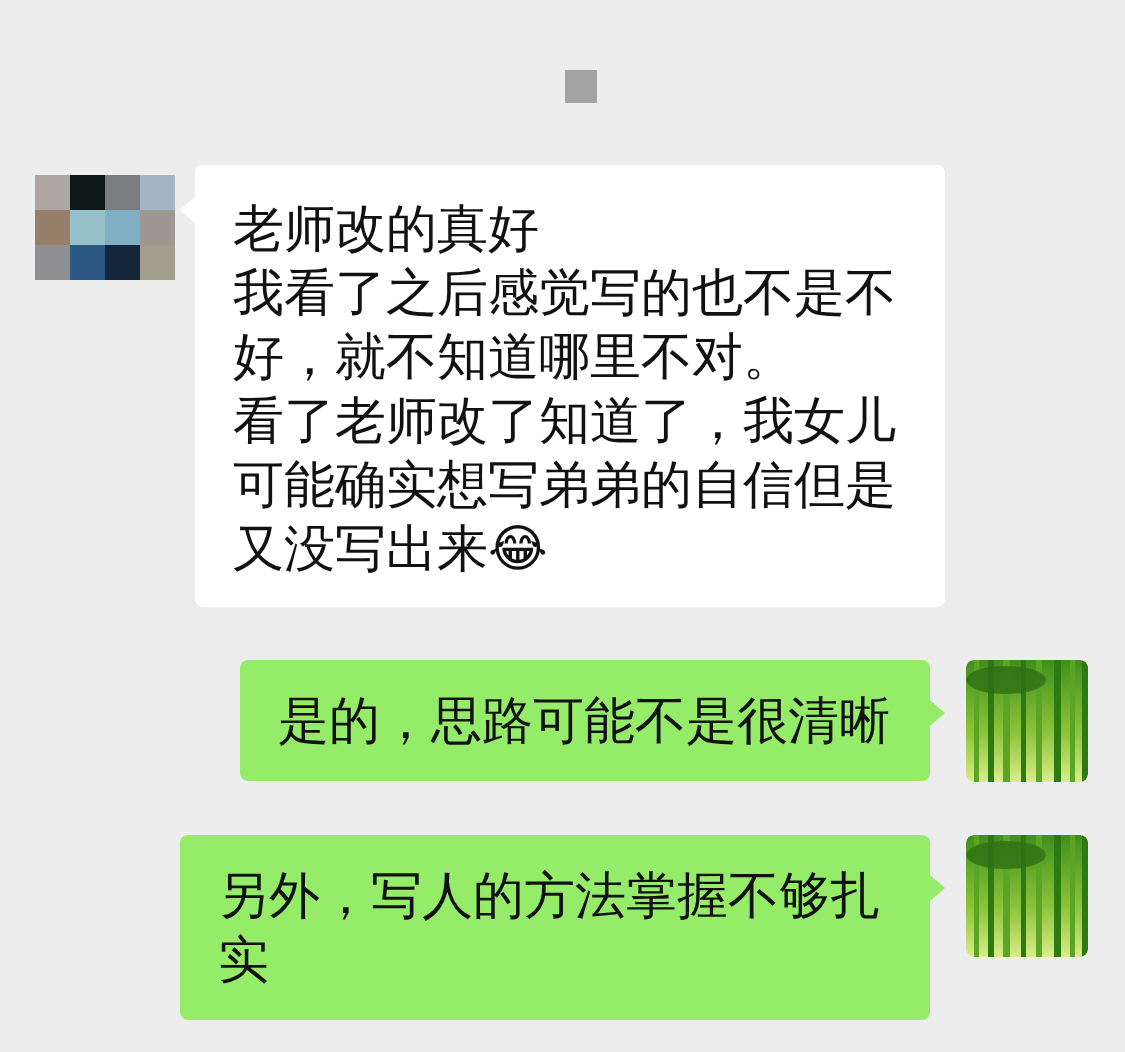 The image size is (1125, 1052). I want to click on message-text: 另外，写人的方法掌握不够扎实, so click(550, 928).